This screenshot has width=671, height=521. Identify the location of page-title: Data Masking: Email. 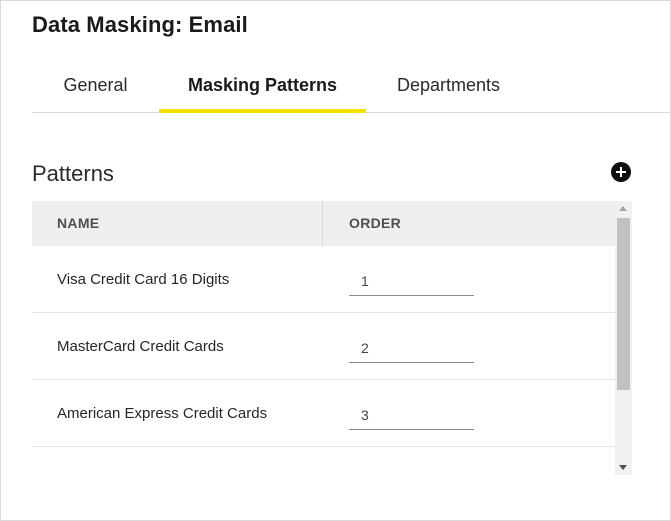
(140, 24).